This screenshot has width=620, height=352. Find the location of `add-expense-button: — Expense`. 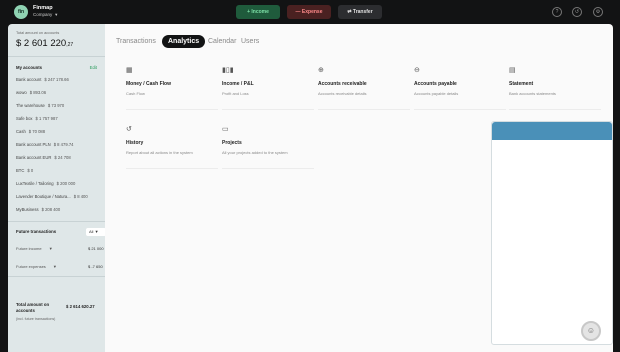

add-expense-button: — Expense is located at coordinates (309, 12).